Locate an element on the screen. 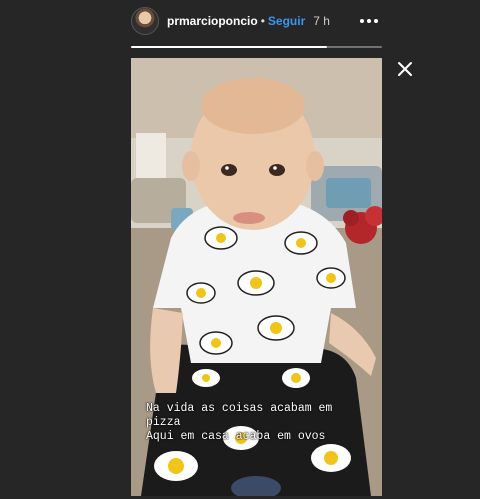 Image resolution: width=480 pixels, height=499 pixels. story-progress-bar is located at coordinates (256, 47).